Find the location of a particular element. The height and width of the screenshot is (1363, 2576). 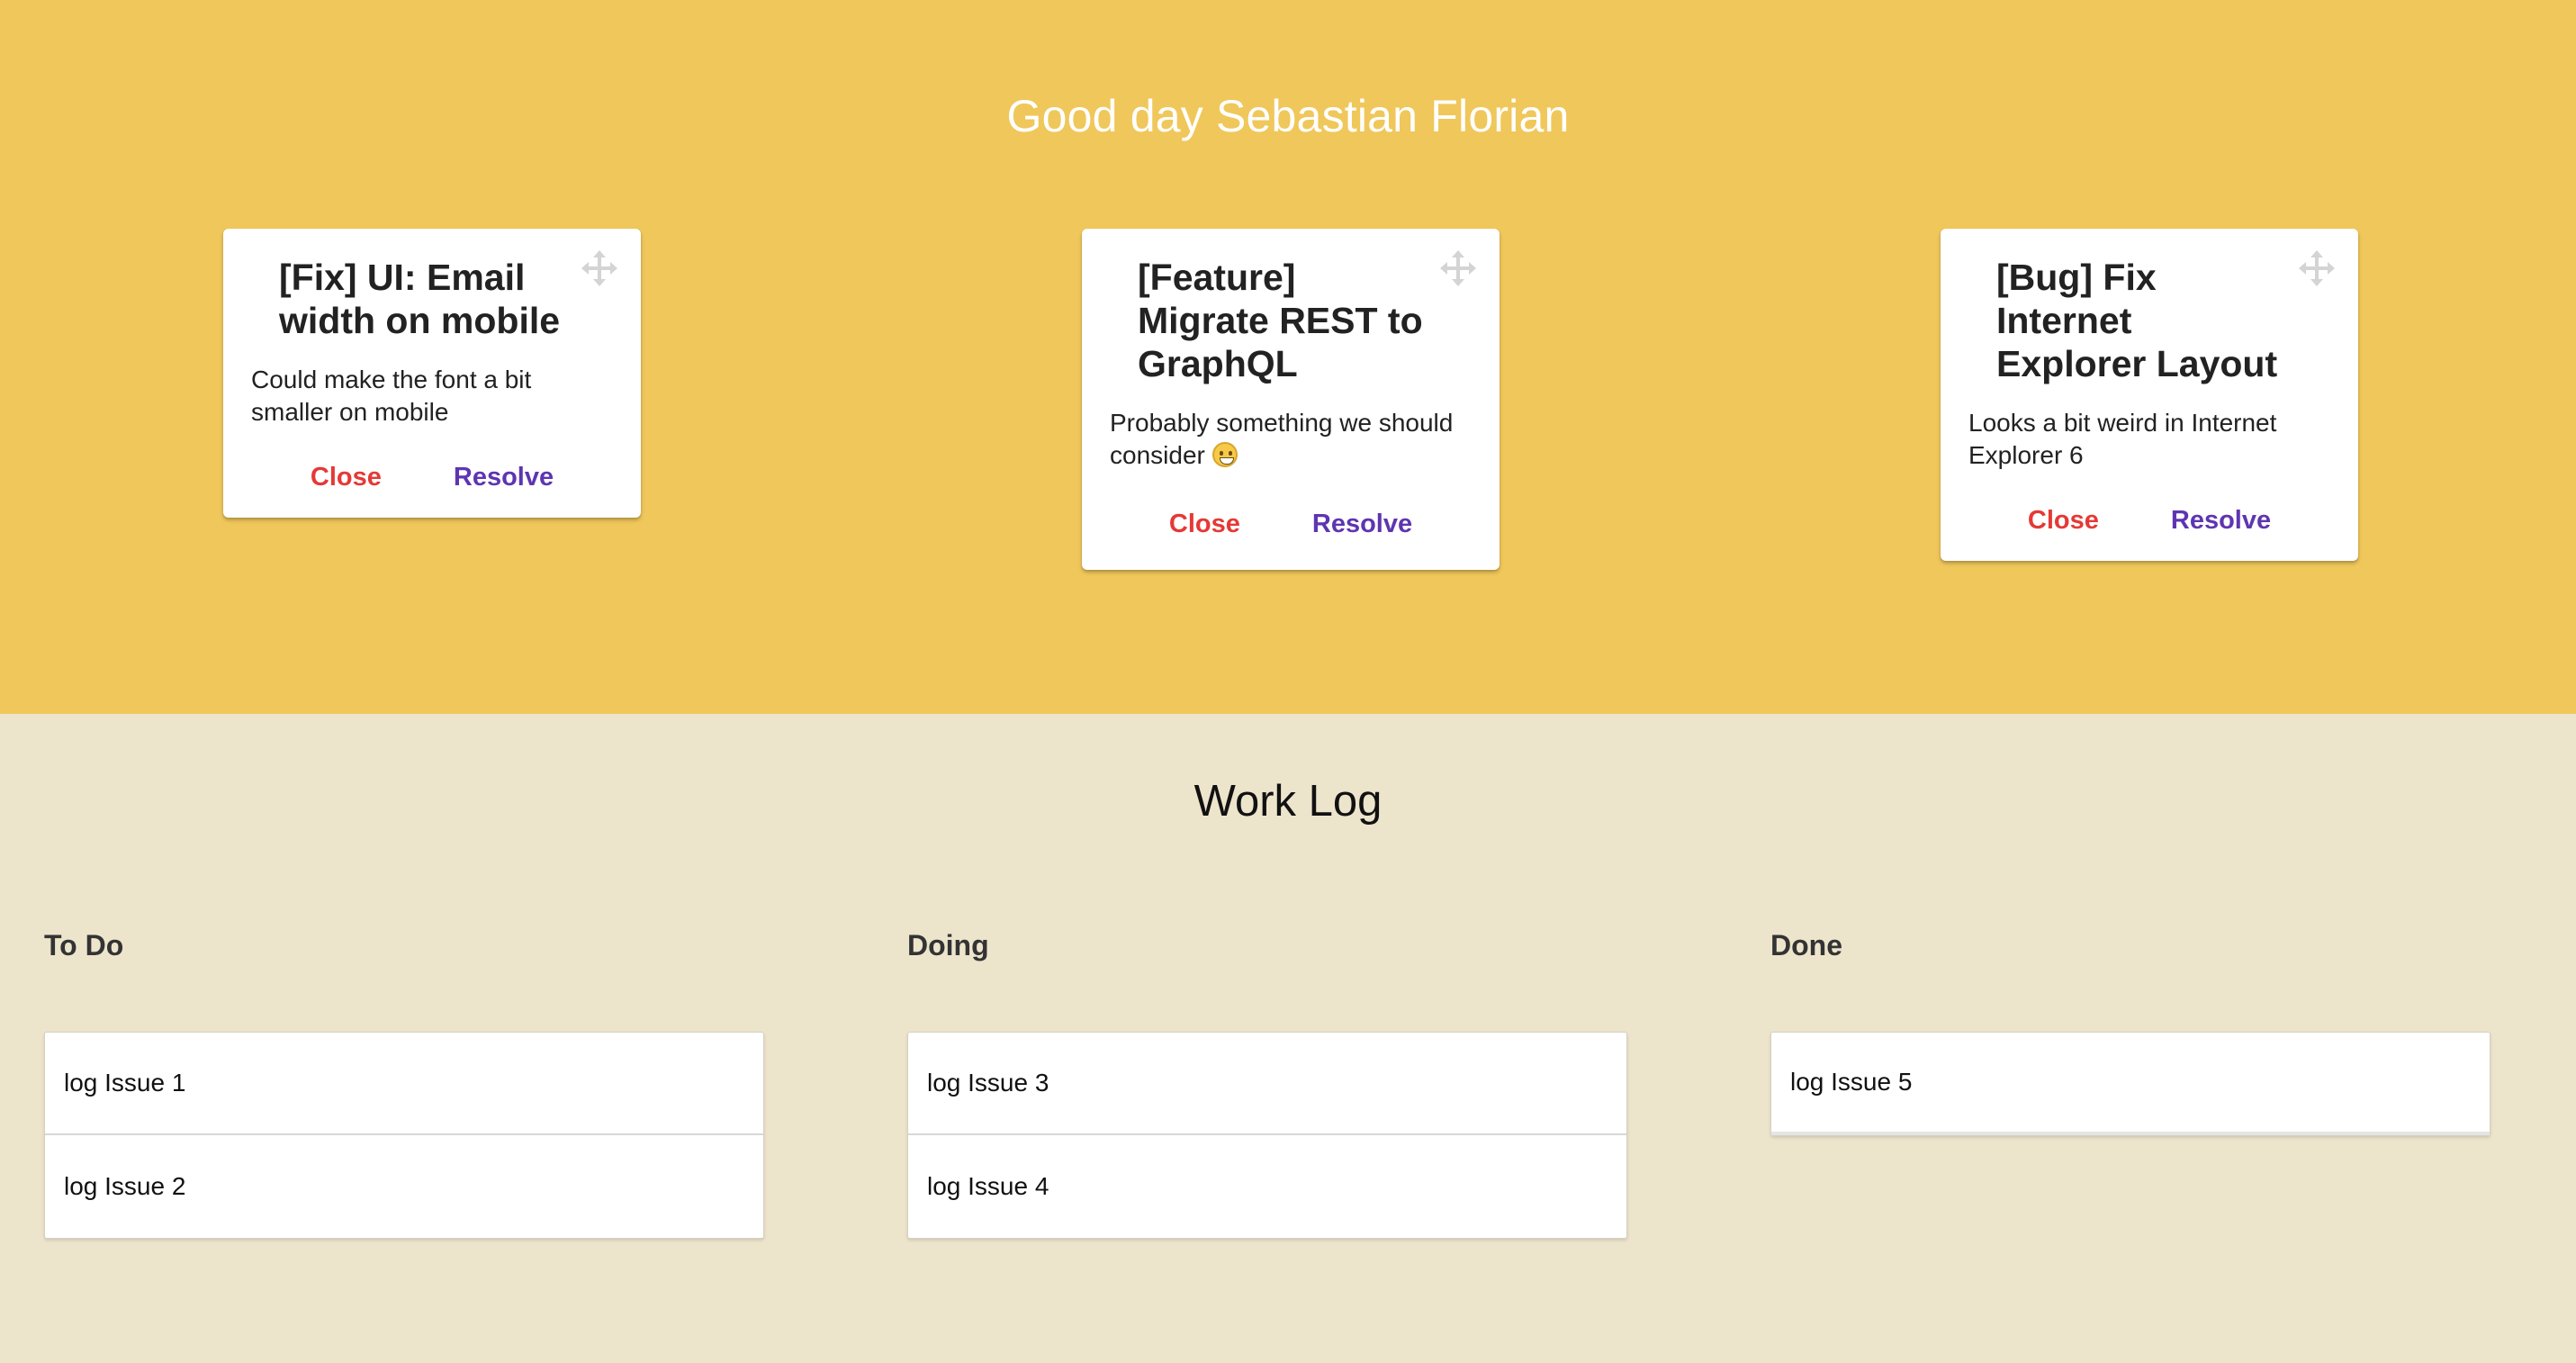

card-title: [Feature] Migrate REST to GraphQL is located at coordinates (1280, 320).